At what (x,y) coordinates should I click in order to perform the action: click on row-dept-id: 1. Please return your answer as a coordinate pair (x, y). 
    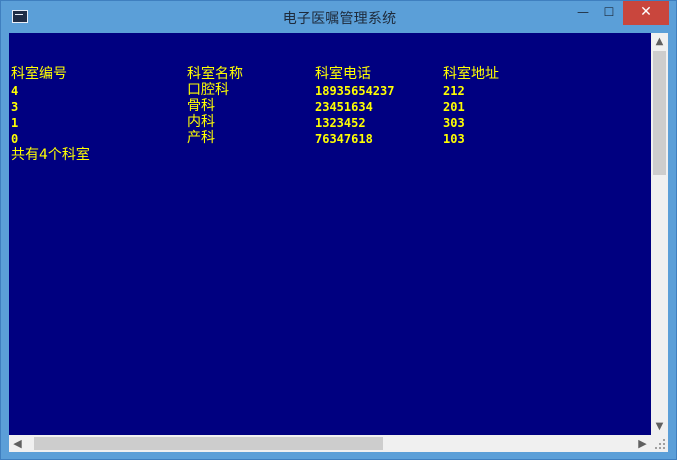
    Looking at the image, I should click on (15, 123).